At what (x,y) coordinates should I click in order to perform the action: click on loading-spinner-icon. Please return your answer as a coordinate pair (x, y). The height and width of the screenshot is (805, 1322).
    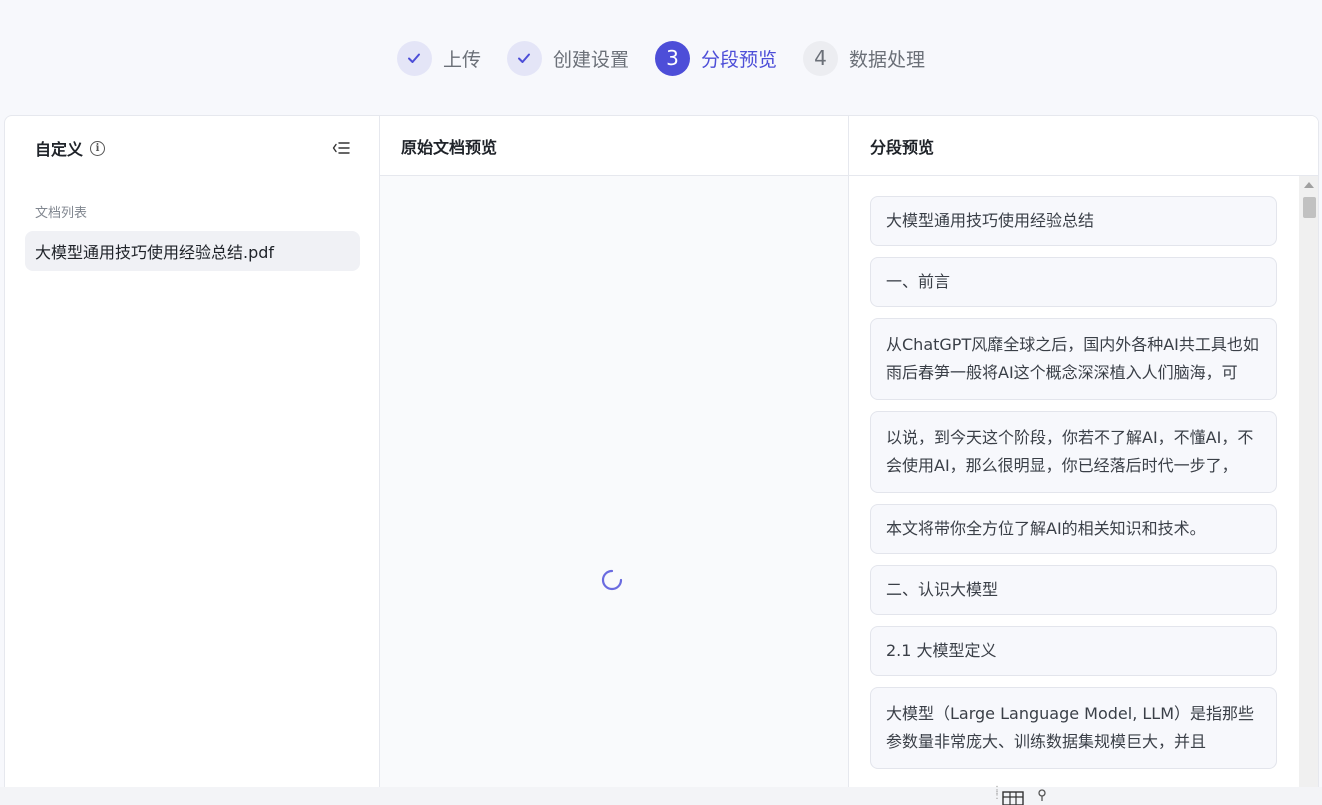
    Looking at the image, I should click on (612, 580).